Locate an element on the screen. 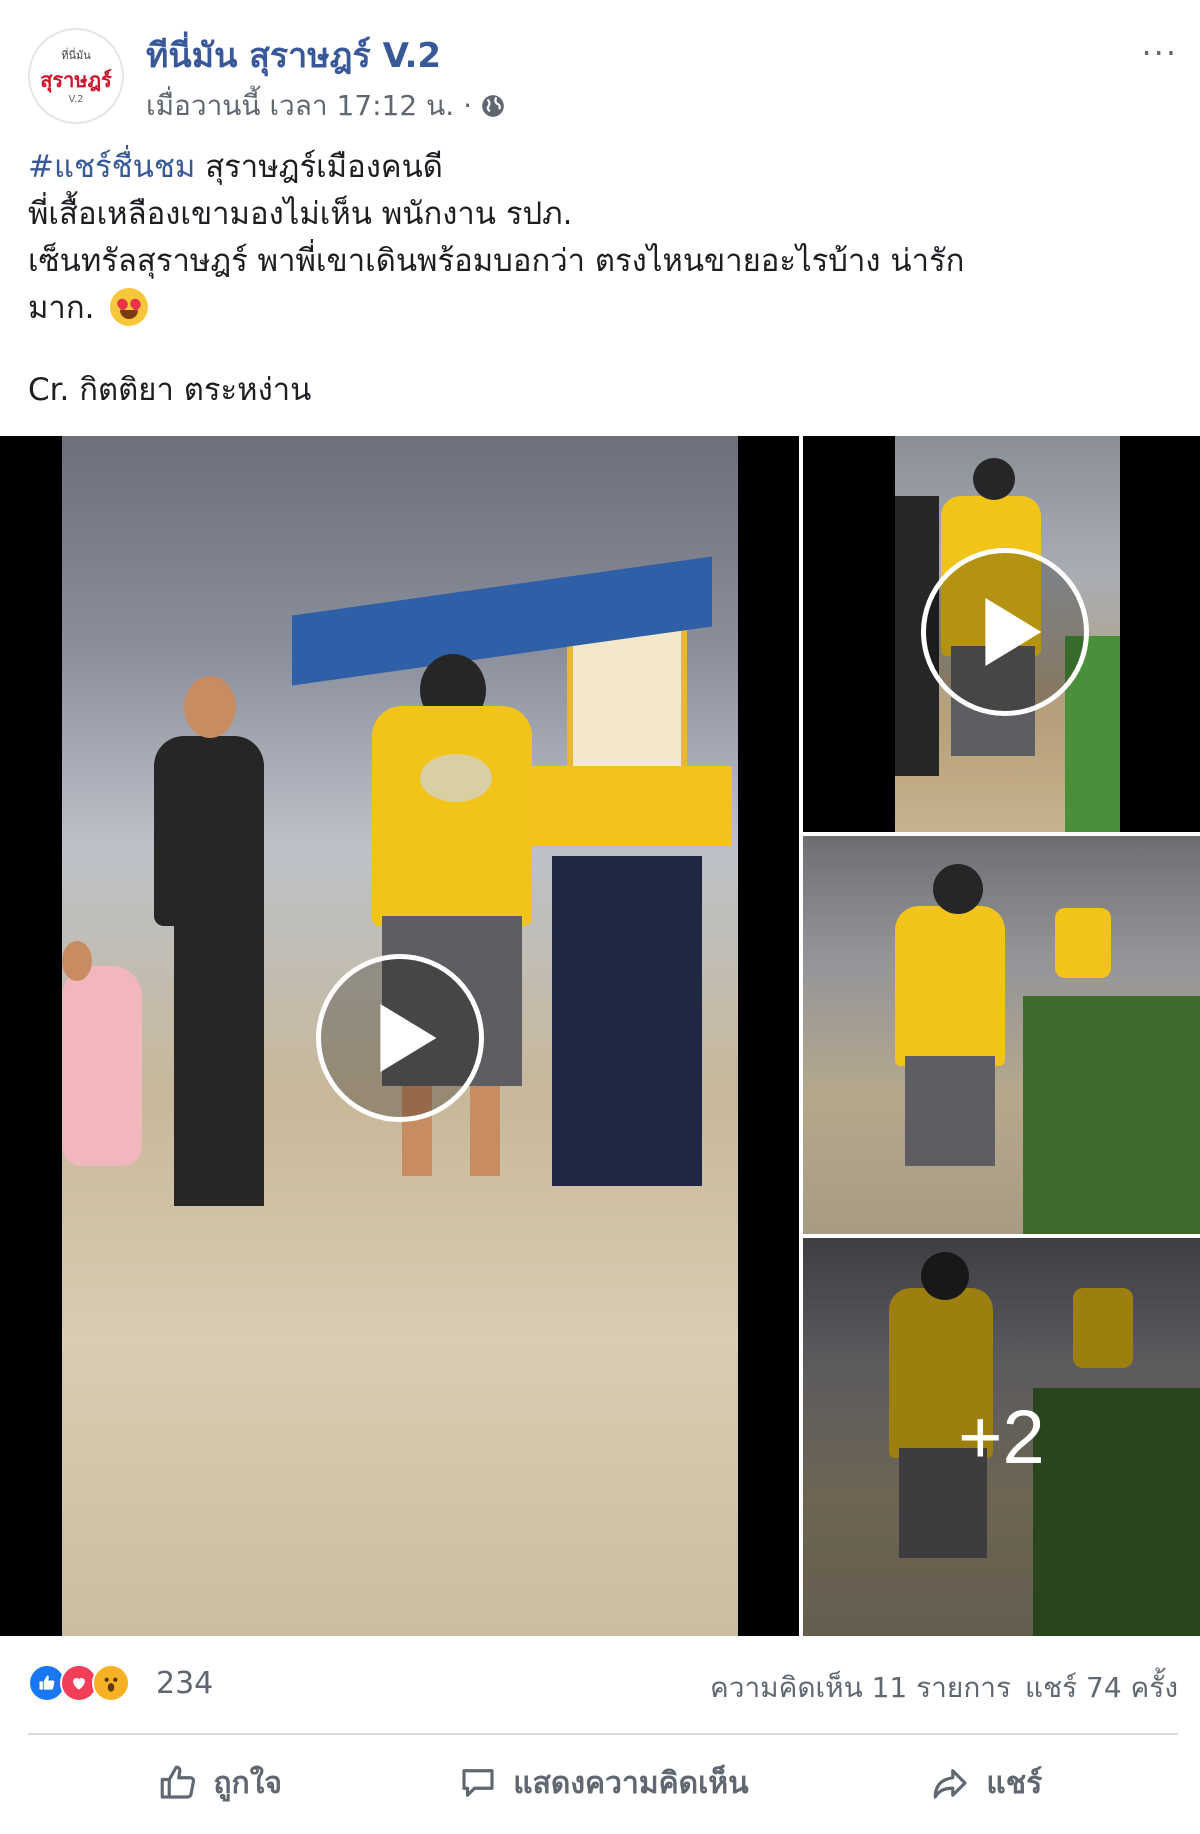 Image resolution: width=1200 pixels, height=1834 pixels. divider is located at coordinates (603, 1734).